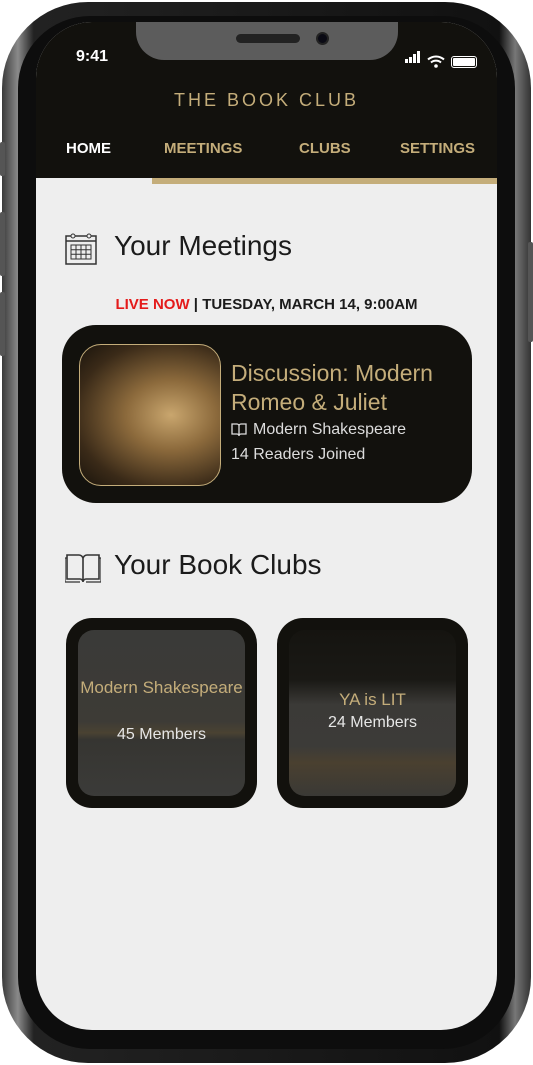 The height and width of the screenshot is (1065, 533). Describe the element at coordinates (218, 564) in the screenshot. I see `book-clubs-heading: Your Book Clubs` at that location.